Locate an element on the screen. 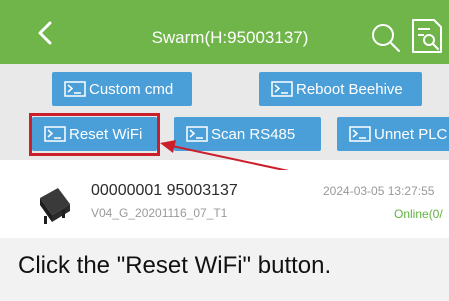 Image resolution: width=449 pixels, height=301 pixels. document-search-icon is located at coordinates (427, 36).